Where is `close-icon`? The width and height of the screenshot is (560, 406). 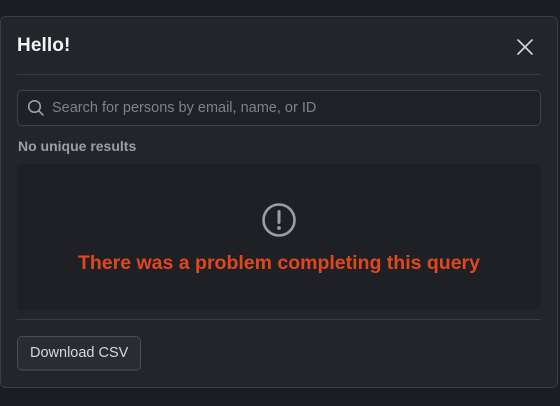 close-icon is located at coordinates (525, 47).